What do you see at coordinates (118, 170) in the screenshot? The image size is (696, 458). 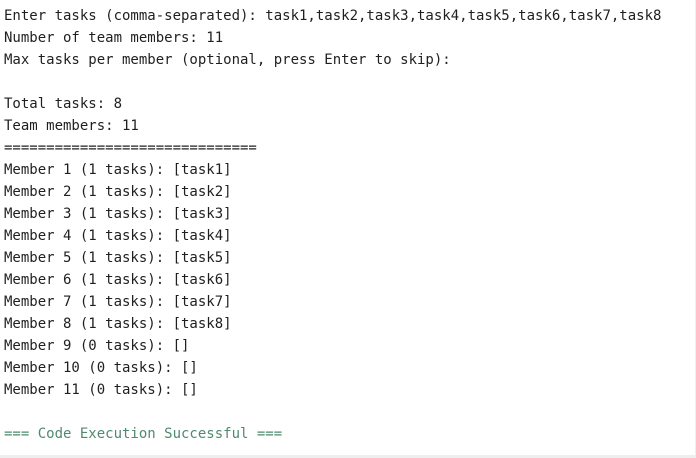 I see `assignment-line: Member 1 (1 tasks): [task1]` at bounding box center [118, 170].